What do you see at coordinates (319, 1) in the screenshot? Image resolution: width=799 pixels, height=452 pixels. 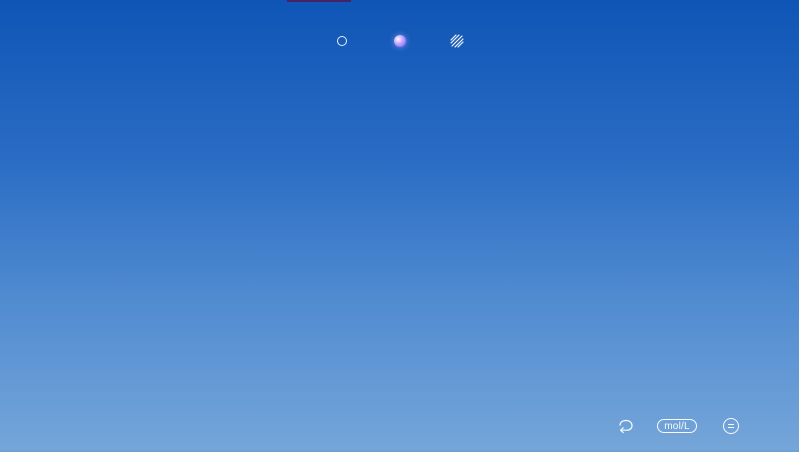 I see `top-accent-bar` at bounding box center [319, 1].